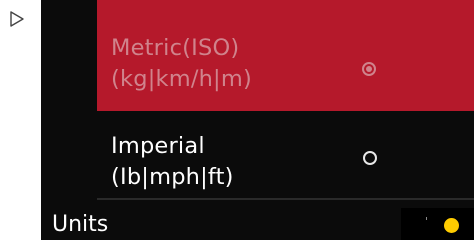 The image size is (474, 240). What do you see at coordinates (370, 158) in the screenshot?
I see `radio-unselected-icon` at bounding box center [370, 158].